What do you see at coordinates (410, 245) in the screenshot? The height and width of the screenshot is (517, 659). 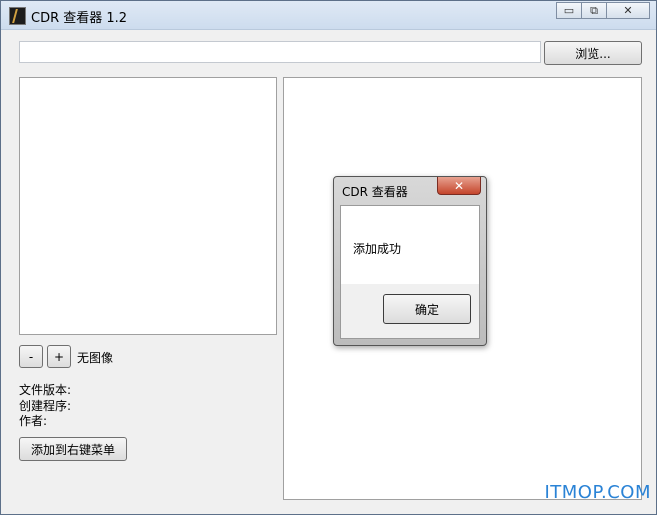 I see `dialog-message-area: 添加成功` at bounding box center [410, 245].